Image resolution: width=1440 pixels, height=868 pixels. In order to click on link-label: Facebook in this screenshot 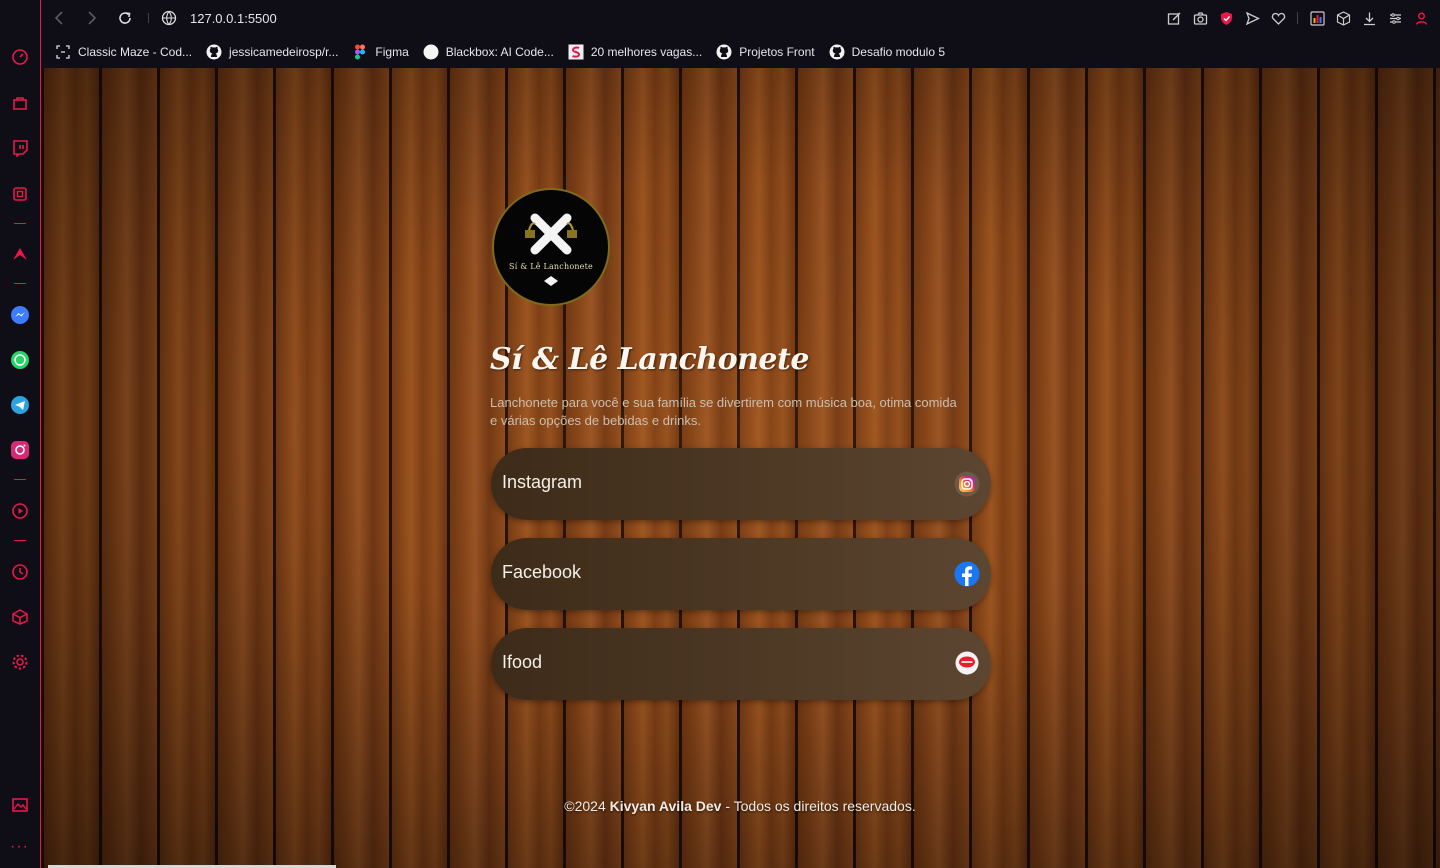, I will do `click(542, 571)`.